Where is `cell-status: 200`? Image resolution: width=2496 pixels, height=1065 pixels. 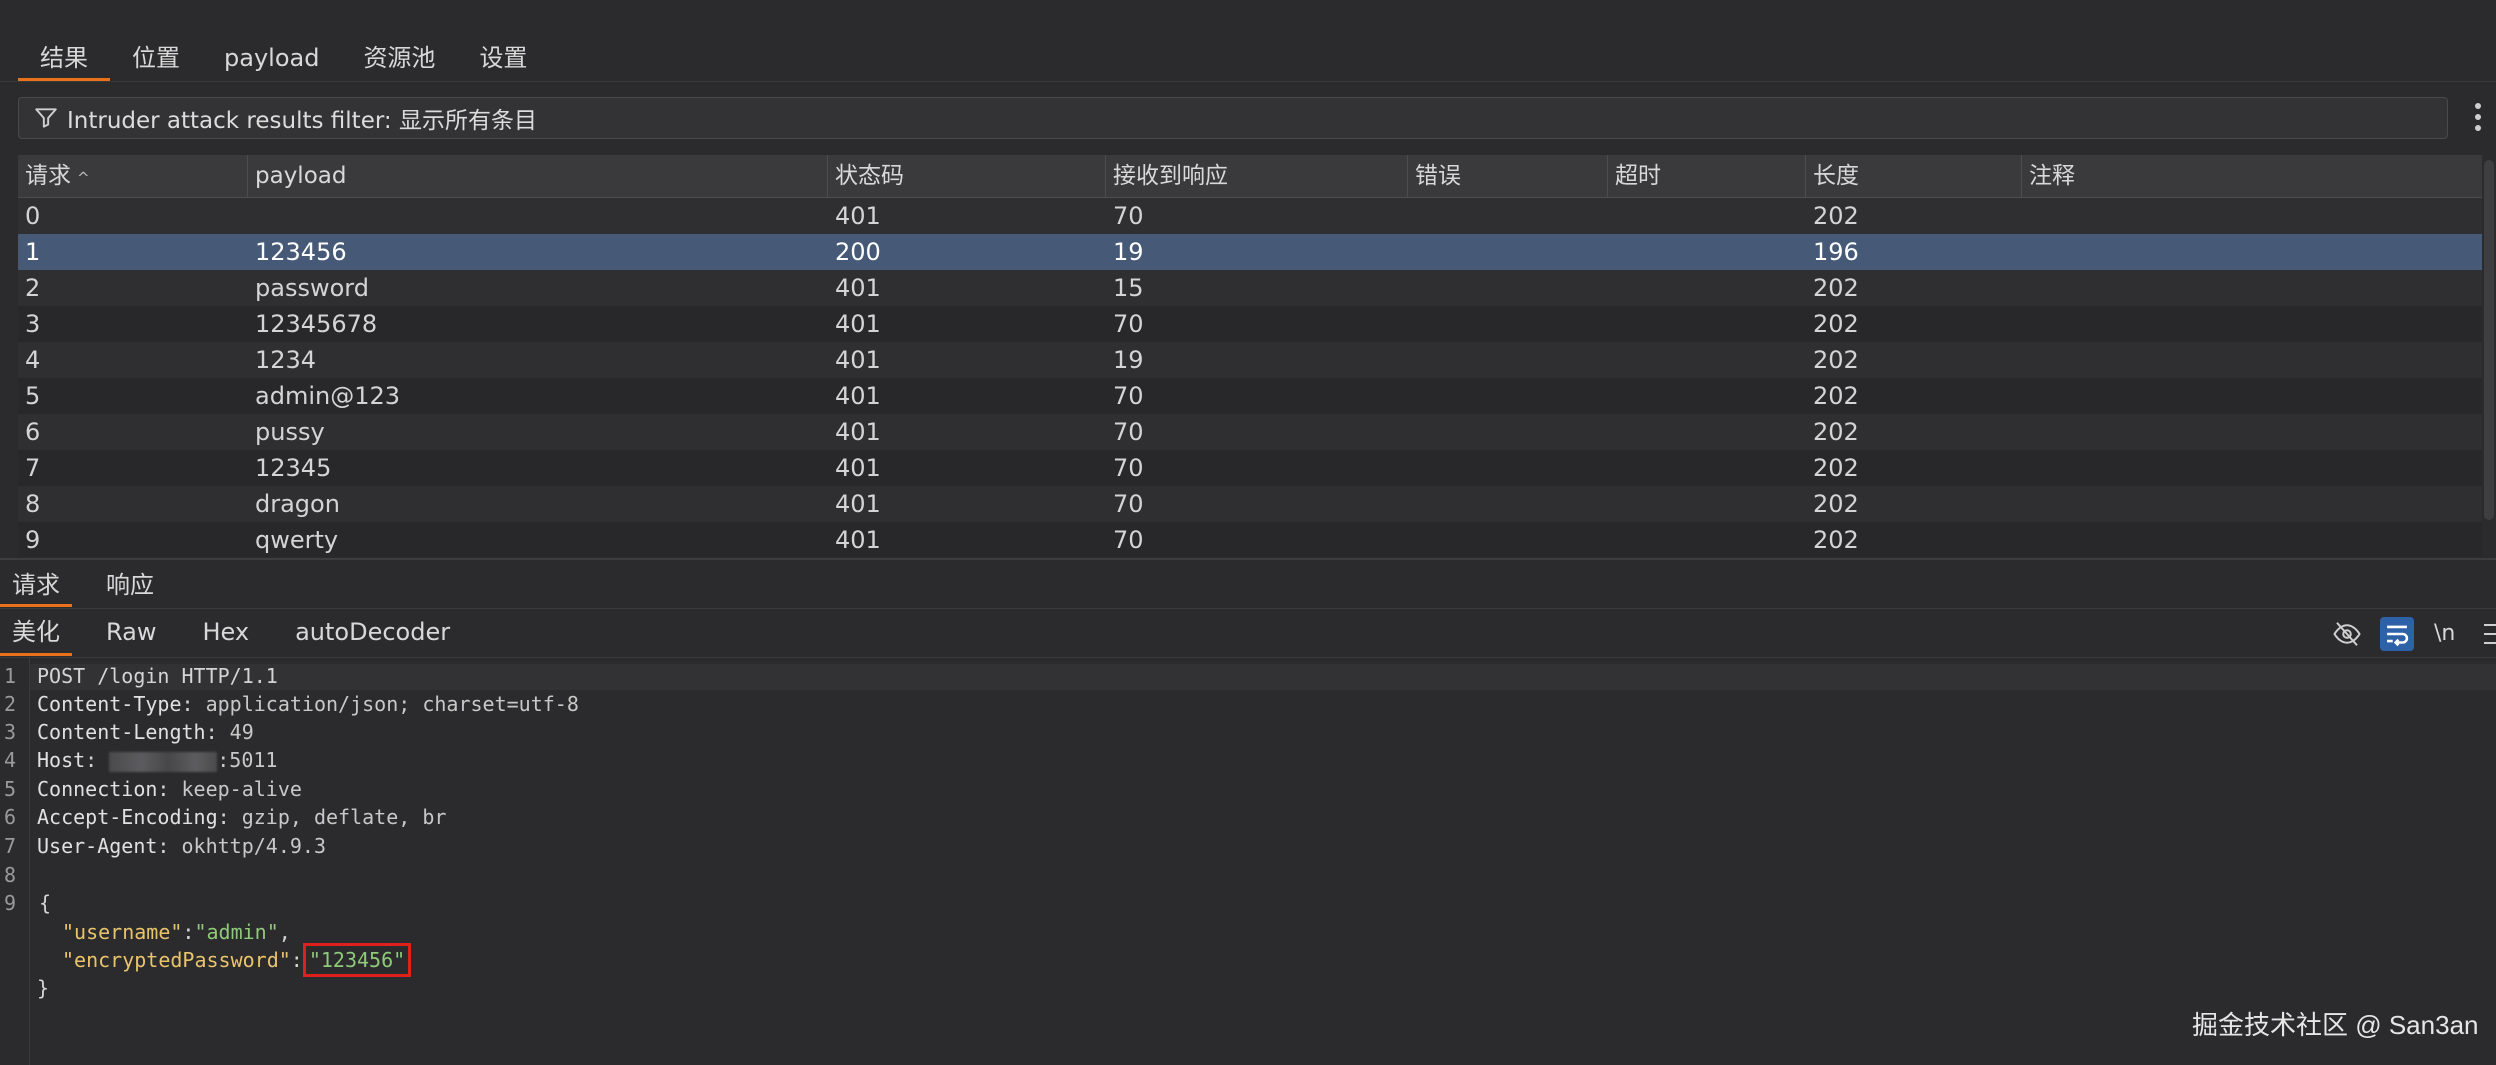
cell-status: 200 is located at coordinates (858, 252).